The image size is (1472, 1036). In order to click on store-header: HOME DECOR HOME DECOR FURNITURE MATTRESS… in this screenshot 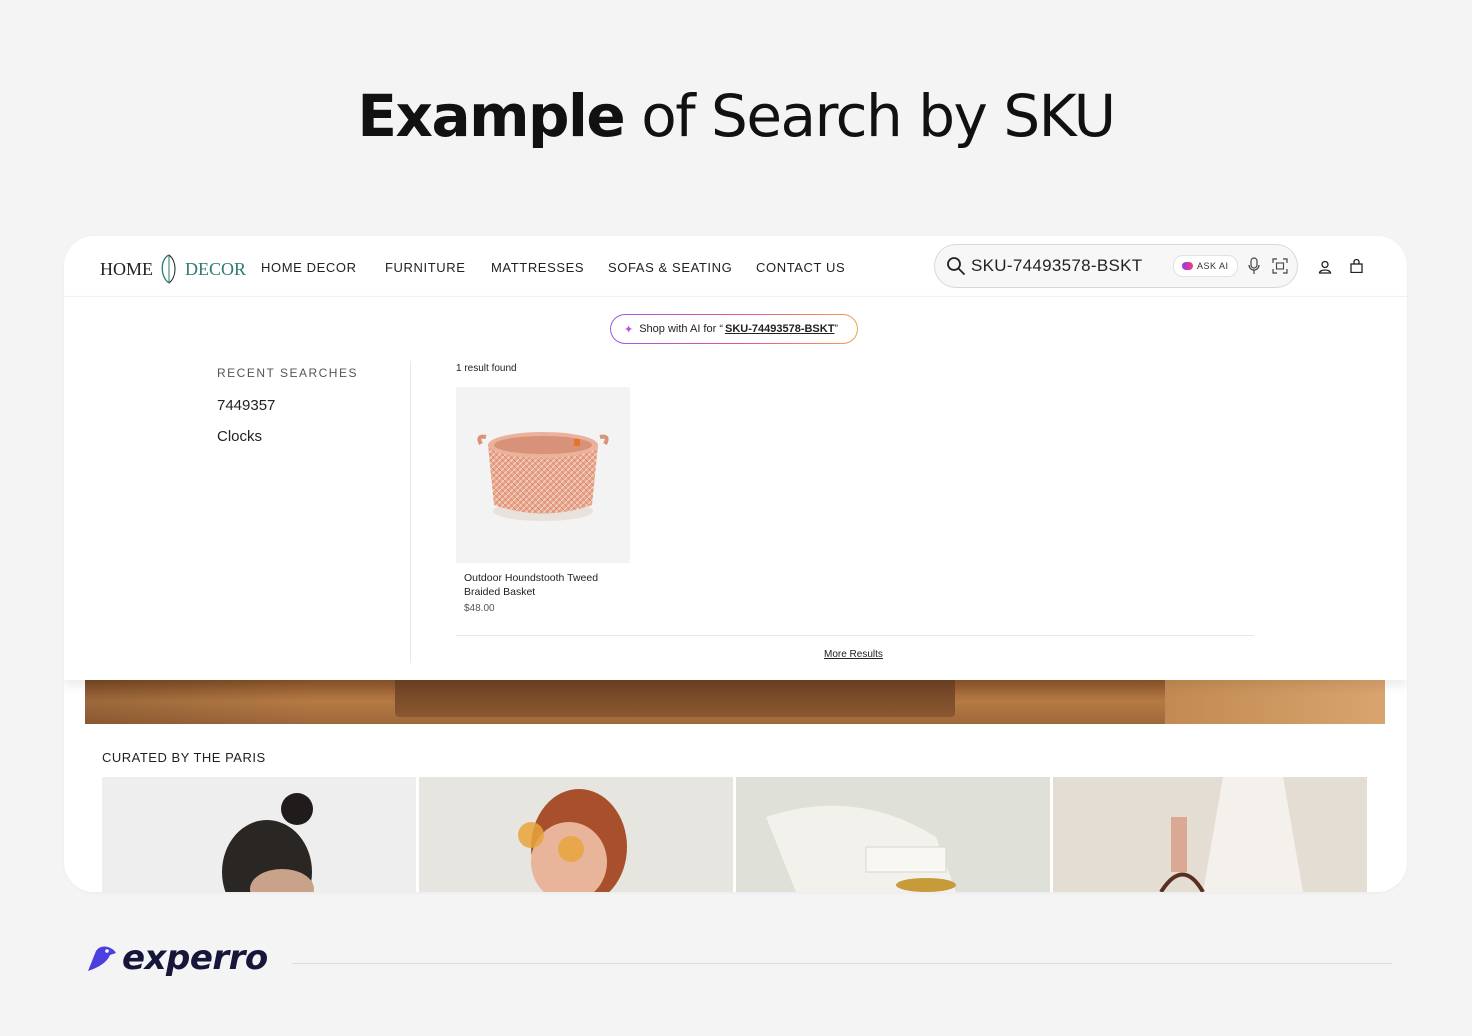, I will do `click(735, 266)`.